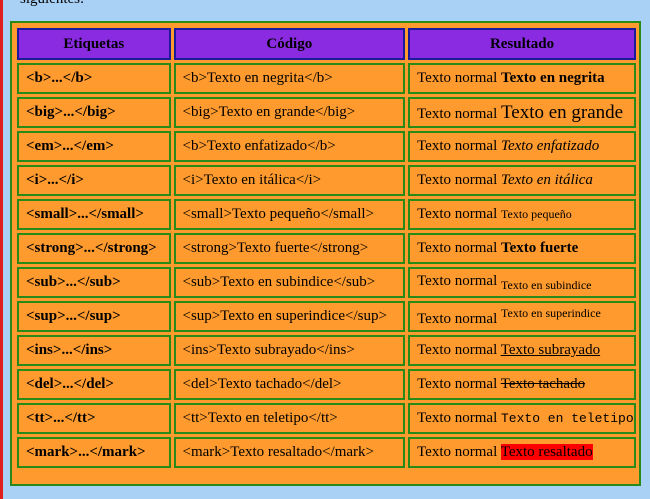 This screenshot has height=499, width=650. Describe the element at coordinates (289, 44) in the screenshot. I see `header-codigo: Código` at that location.